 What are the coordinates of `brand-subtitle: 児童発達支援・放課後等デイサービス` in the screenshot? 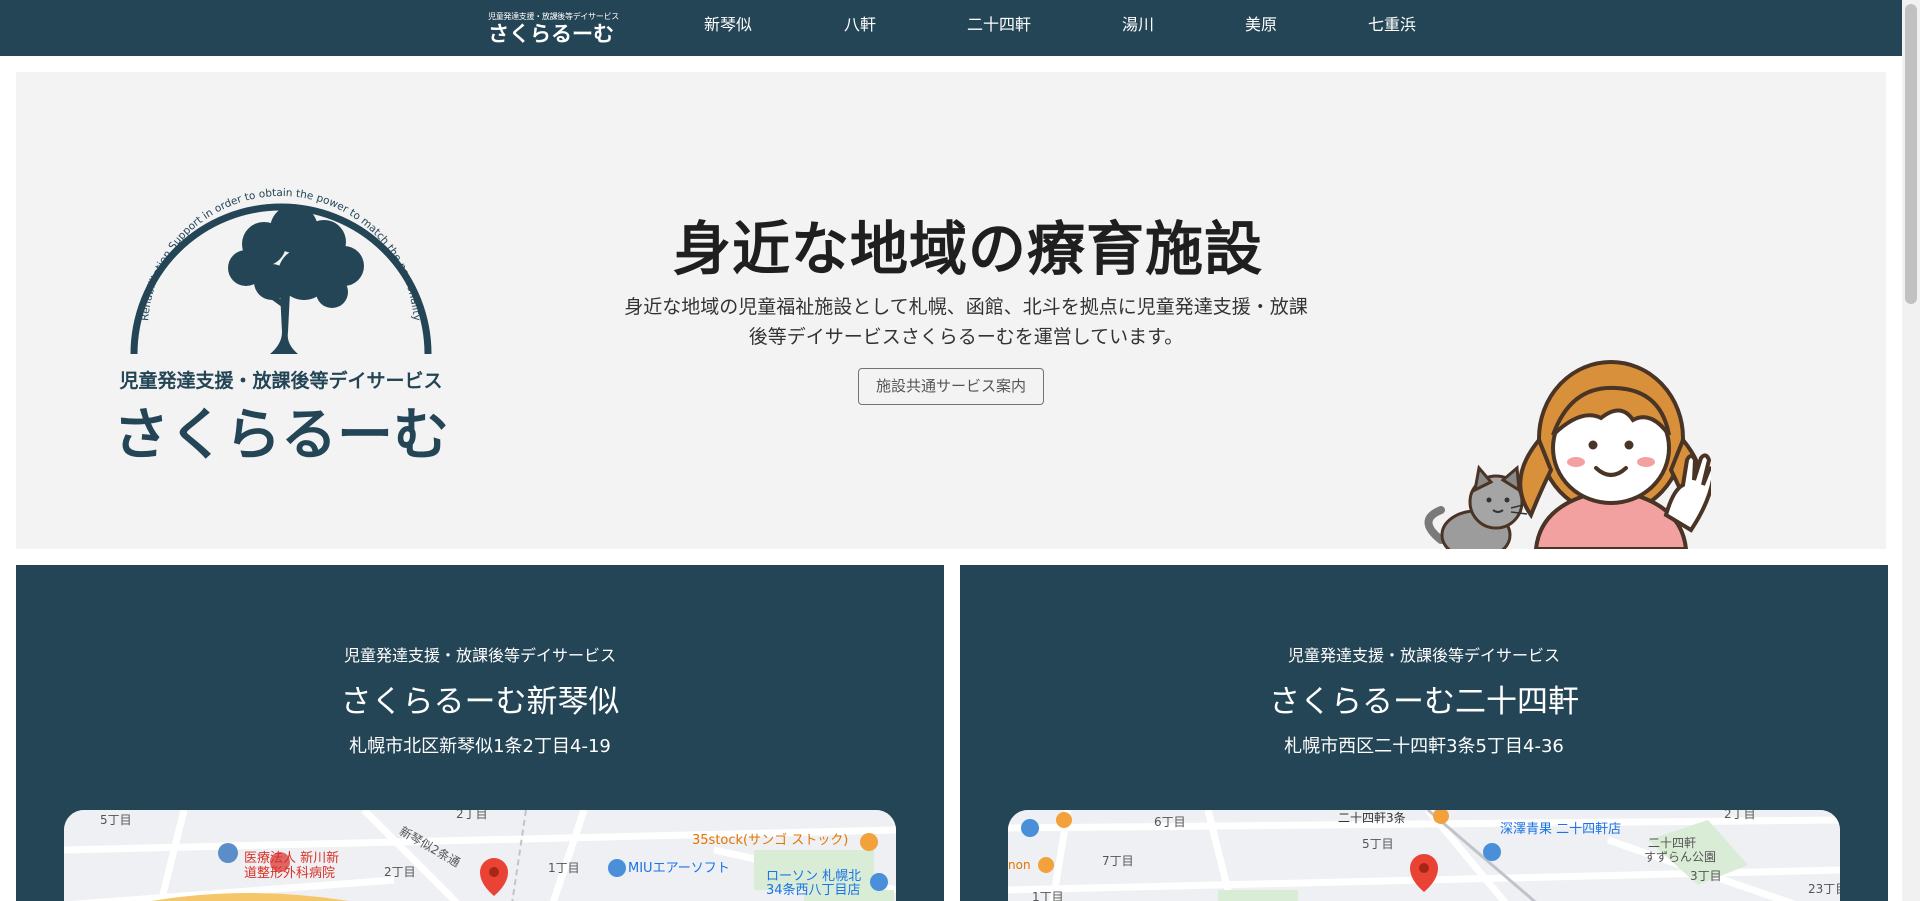 It's located at (553, 16).